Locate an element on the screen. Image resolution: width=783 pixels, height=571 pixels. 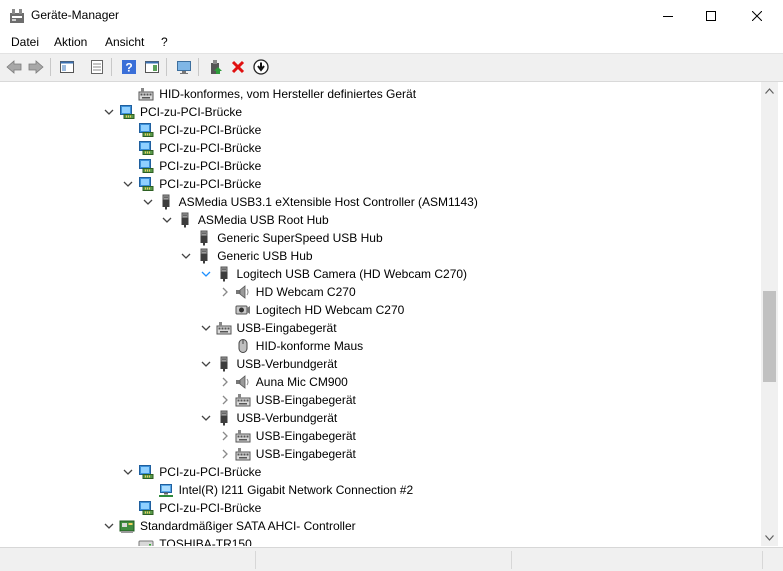
tree-row: TOSHIBA-TR150 is located at coordinates (381, 540).